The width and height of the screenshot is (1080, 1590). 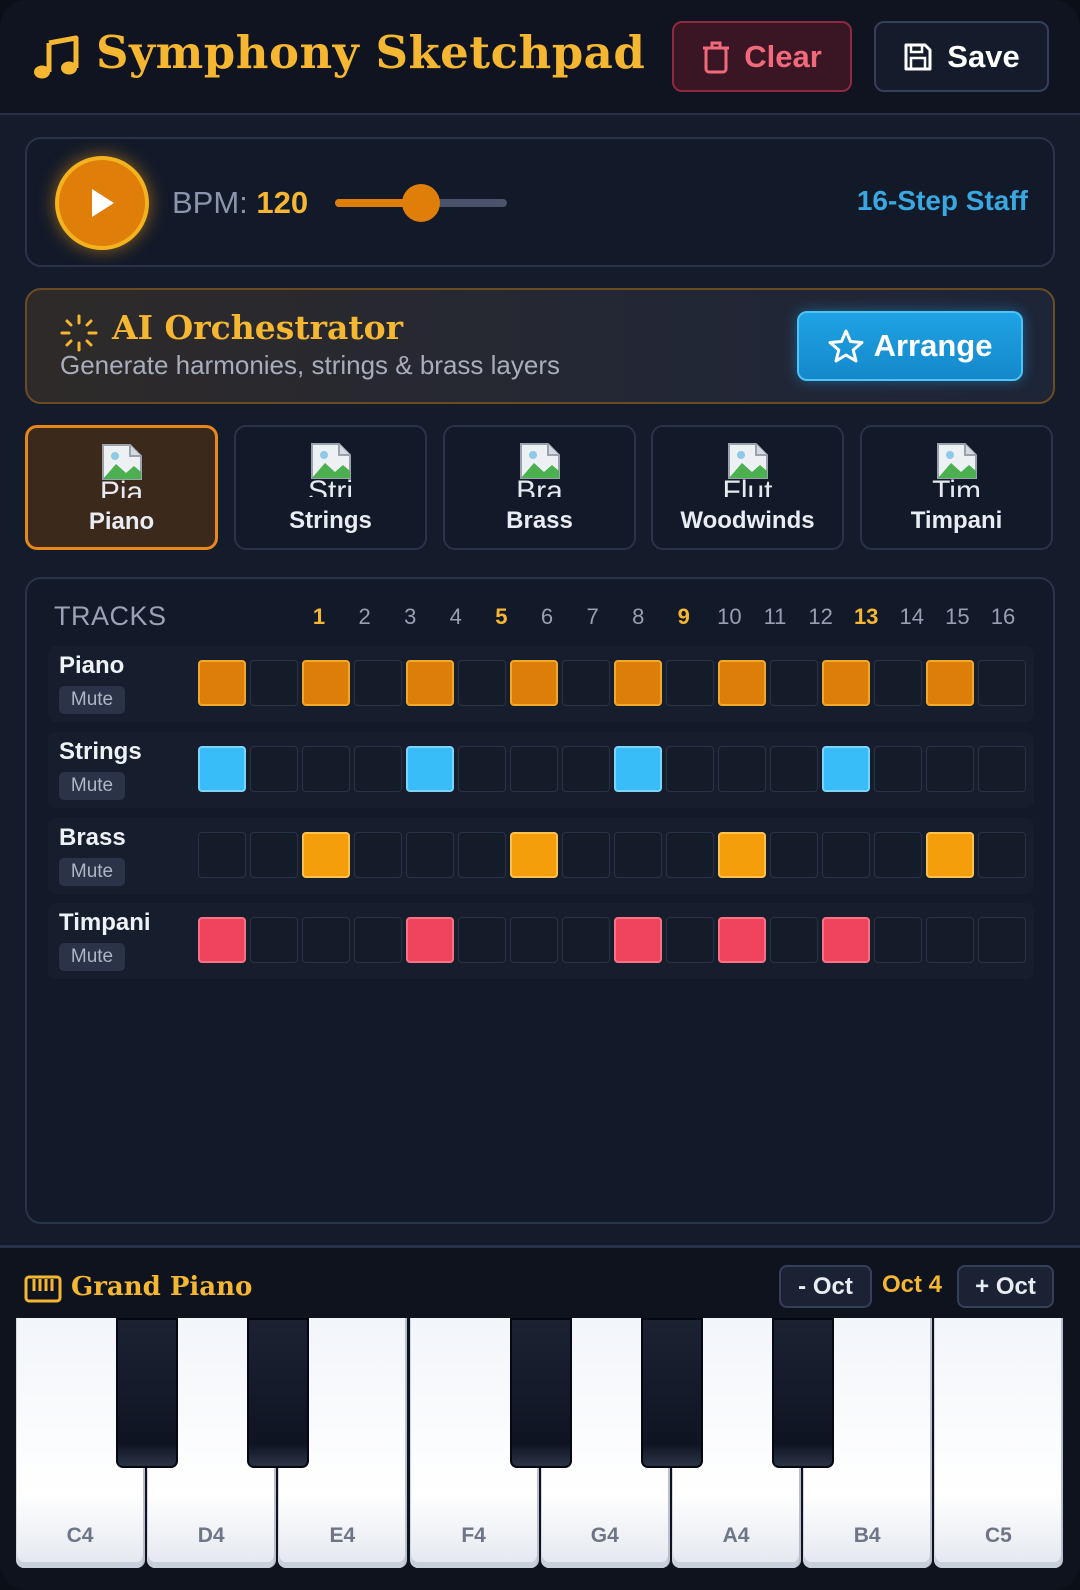 What do you see at coordinates (942, 200) in the screenshot?
I see `staff-mode-label: 16-Step Staff` at bounding box center [942, 200].